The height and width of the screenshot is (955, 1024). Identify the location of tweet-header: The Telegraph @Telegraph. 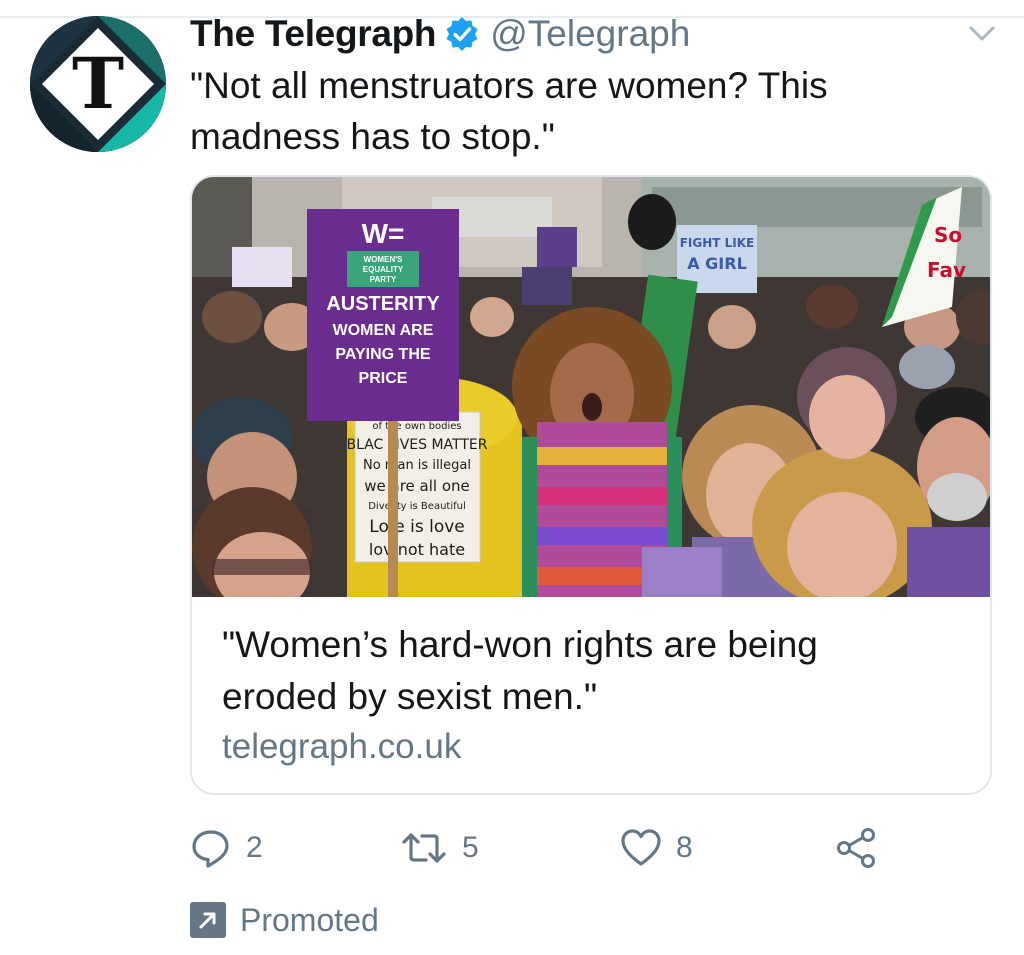
(440, 34).